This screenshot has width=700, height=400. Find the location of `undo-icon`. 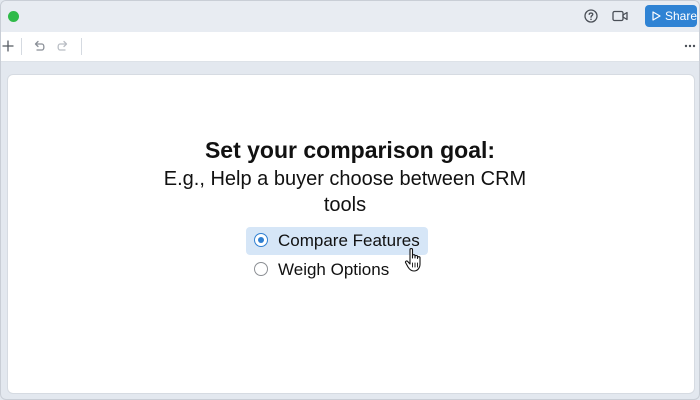

undo-icon is located at coordinates (39, 46).